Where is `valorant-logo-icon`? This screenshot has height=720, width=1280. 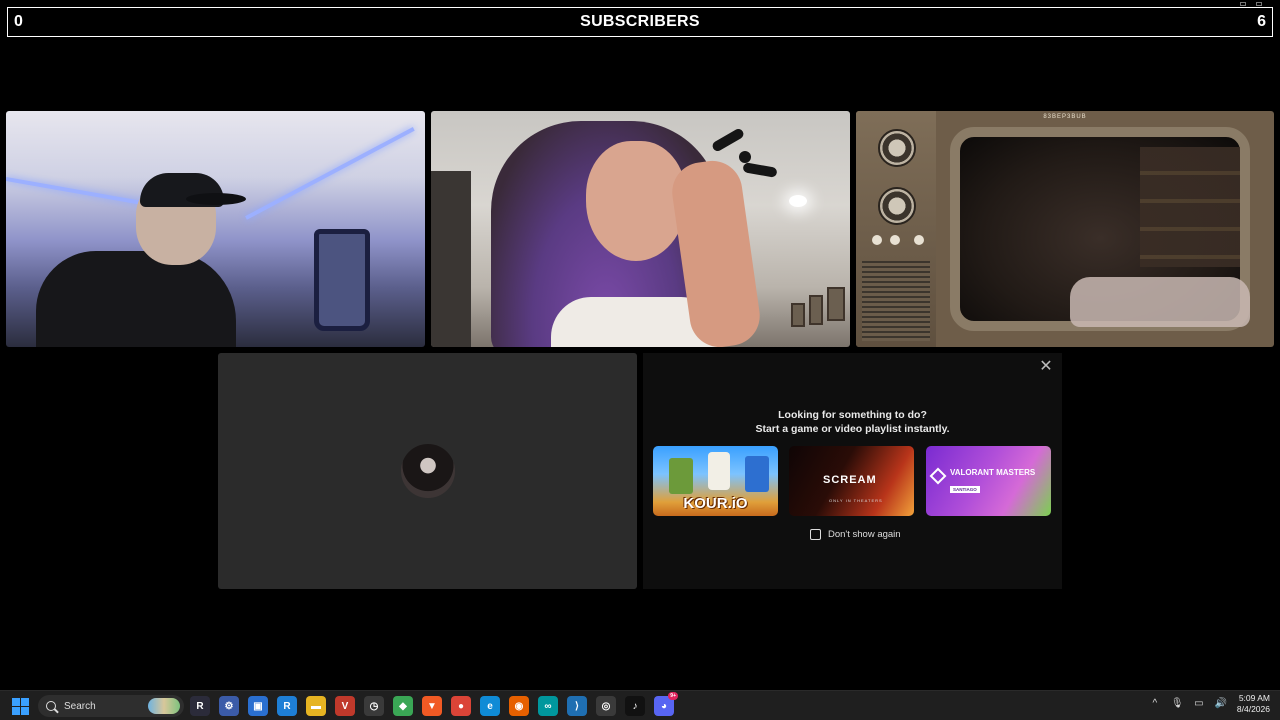 valorant-logo-icon is located at coordinates (938, 476).